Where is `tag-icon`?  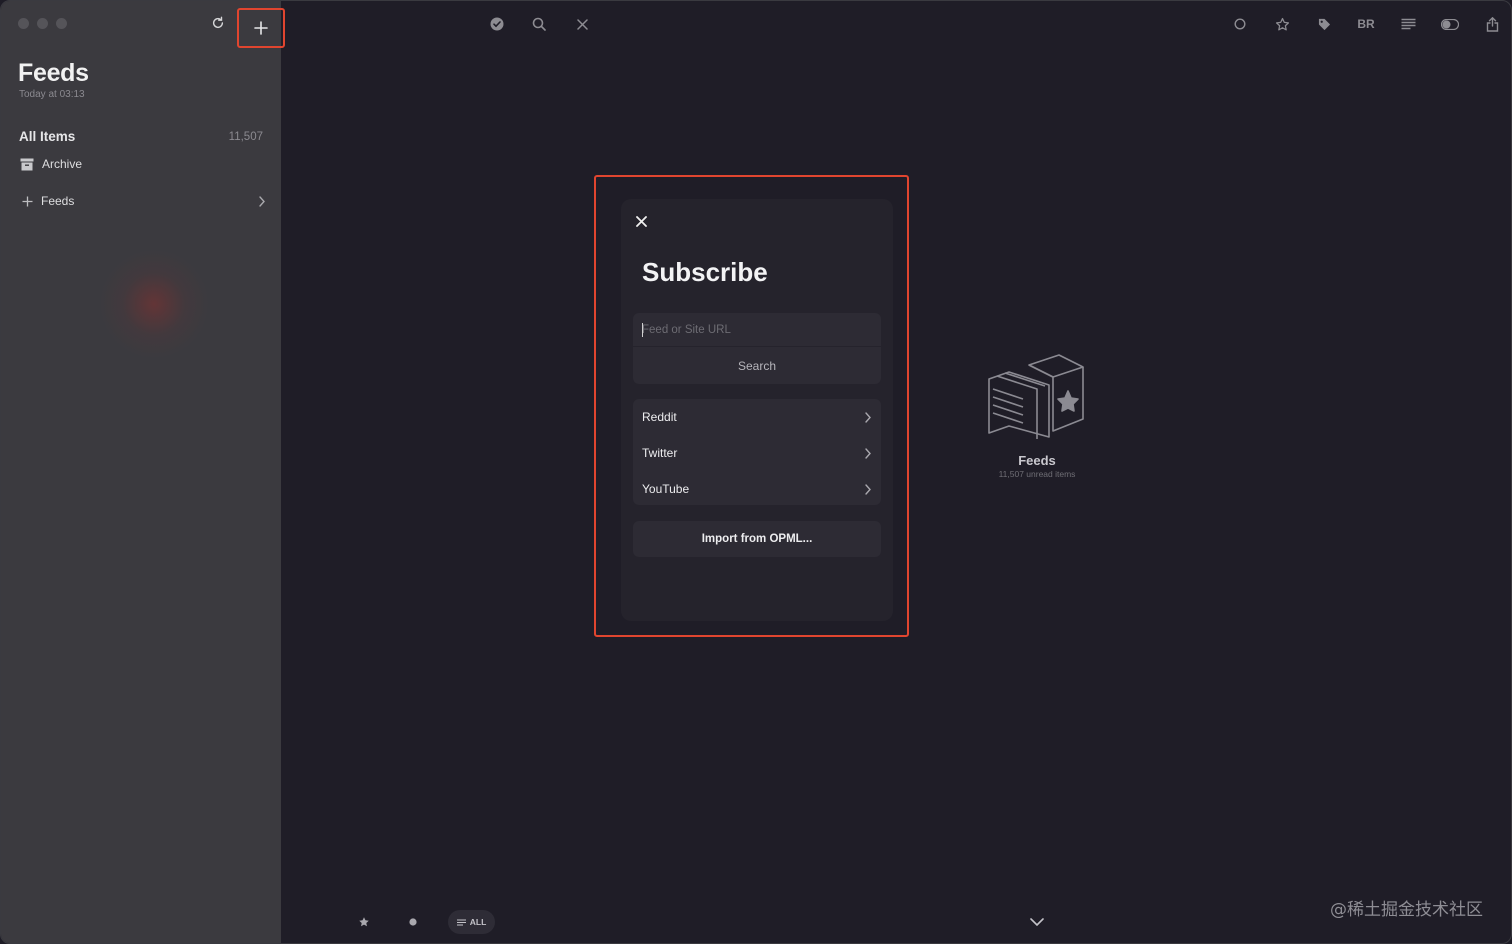 tag-icon is located at coordinates (1324, 24).